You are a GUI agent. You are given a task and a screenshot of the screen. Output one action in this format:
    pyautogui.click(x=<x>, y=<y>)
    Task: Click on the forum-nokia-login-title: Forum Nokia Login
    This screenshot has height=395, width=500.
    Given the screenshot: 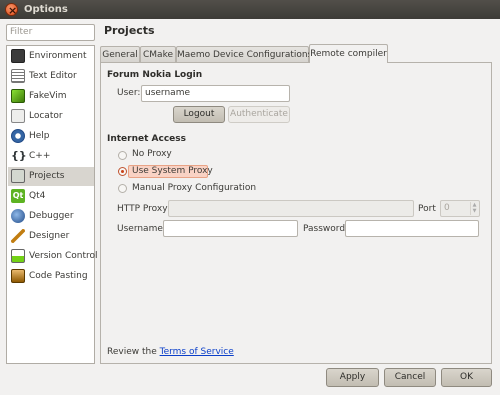 What is the action you would take?
    pyautogui.click(x=155, y=75)
    